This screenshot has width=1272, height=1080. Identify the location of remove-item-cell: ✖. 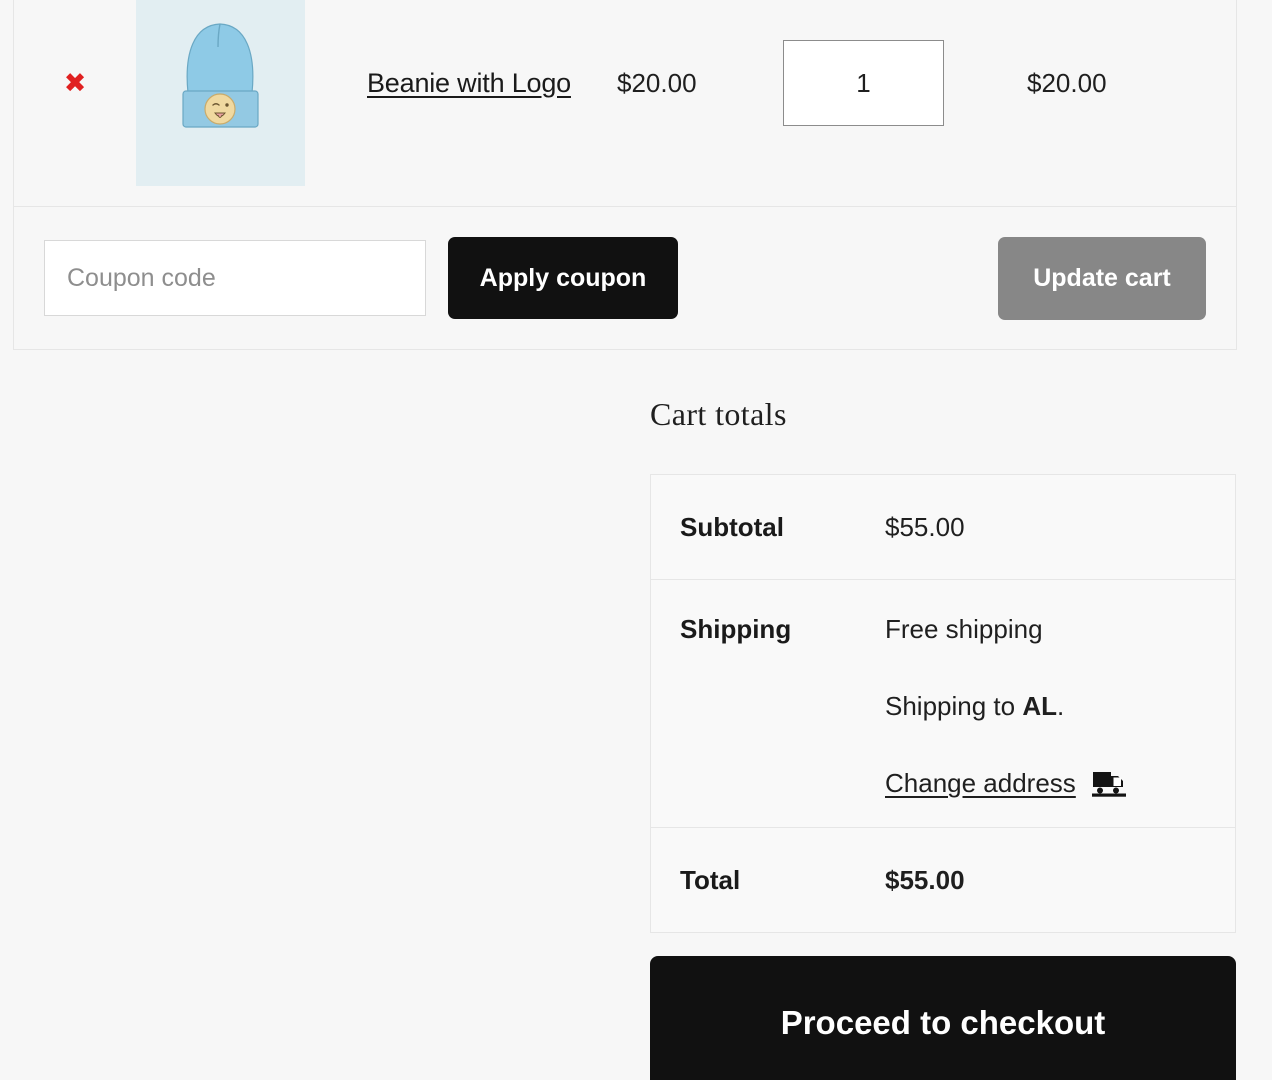
(75, 83).